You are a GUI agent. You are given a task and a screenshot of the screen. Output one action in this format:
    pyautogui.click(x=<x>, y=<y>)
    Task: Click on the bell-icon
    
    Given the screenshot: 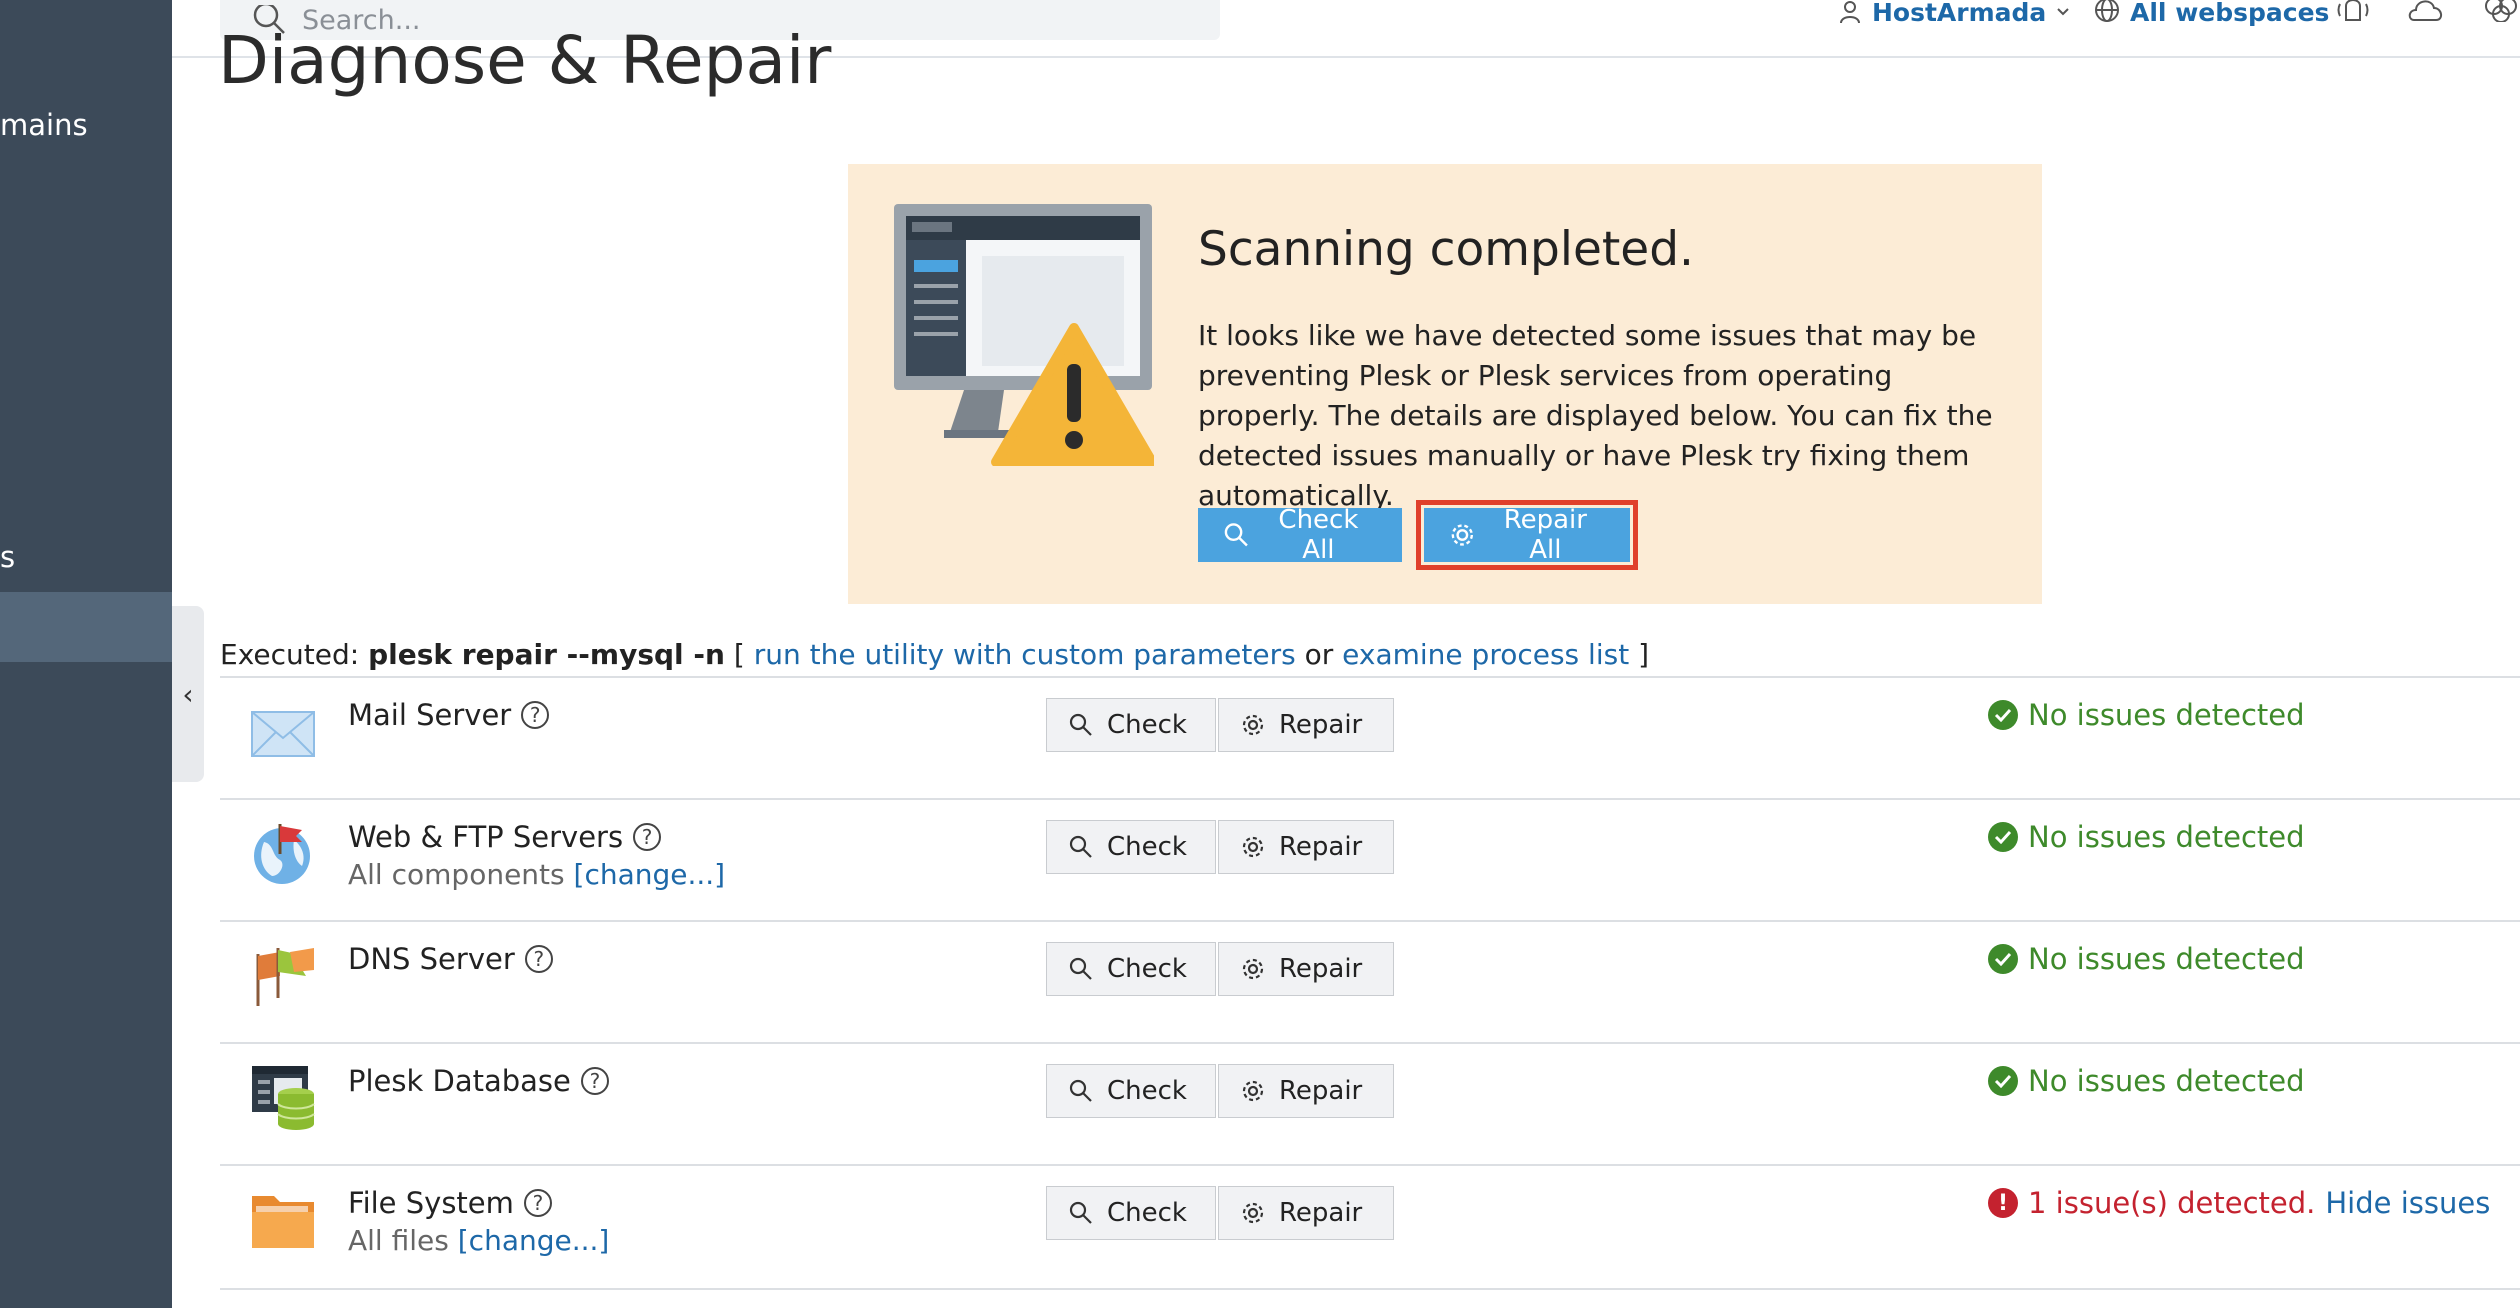 What is the action you would take?
    pyautogui.click(x=2353, y=11)
    